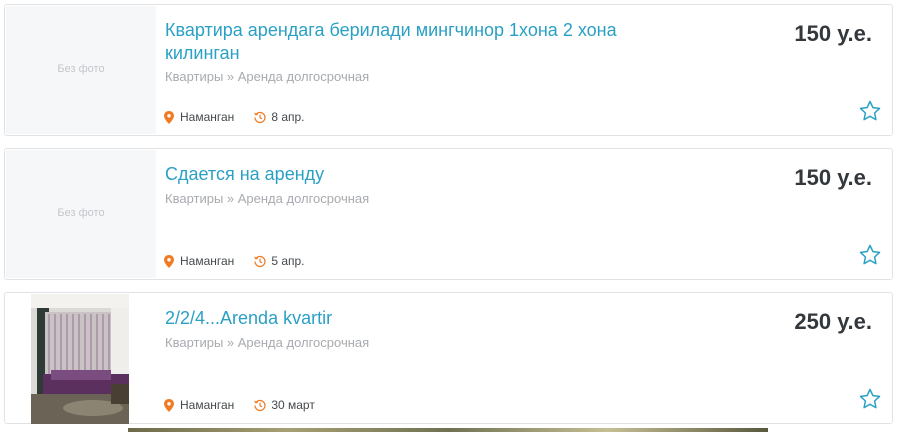  Describe the element at coordinates (833, 321) in the screenshot. I see `listing-price: 250 у.е.` at that location.